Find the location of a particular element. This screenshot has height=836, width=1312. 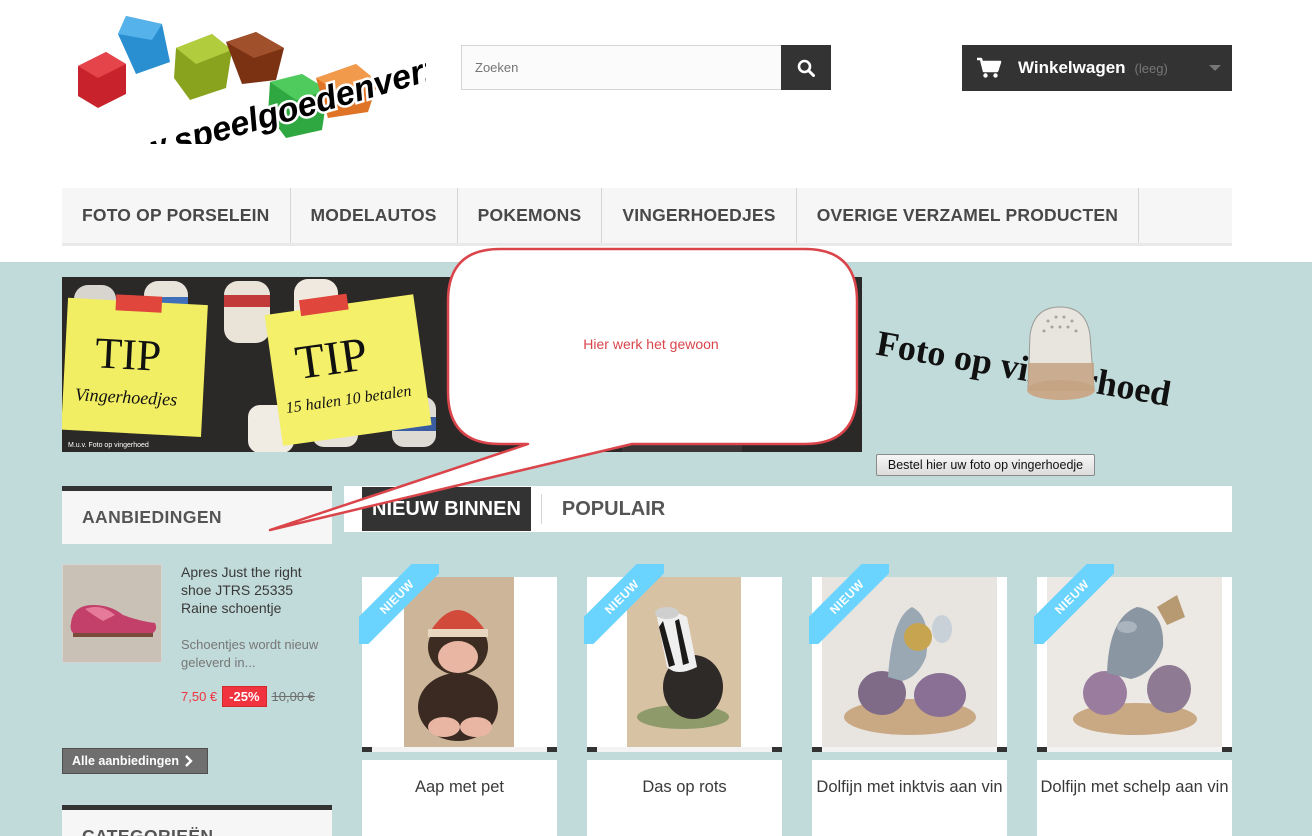

product-card: NIEUW Dolfijn met schelp aan vin is located at coordinates (1133, 700).